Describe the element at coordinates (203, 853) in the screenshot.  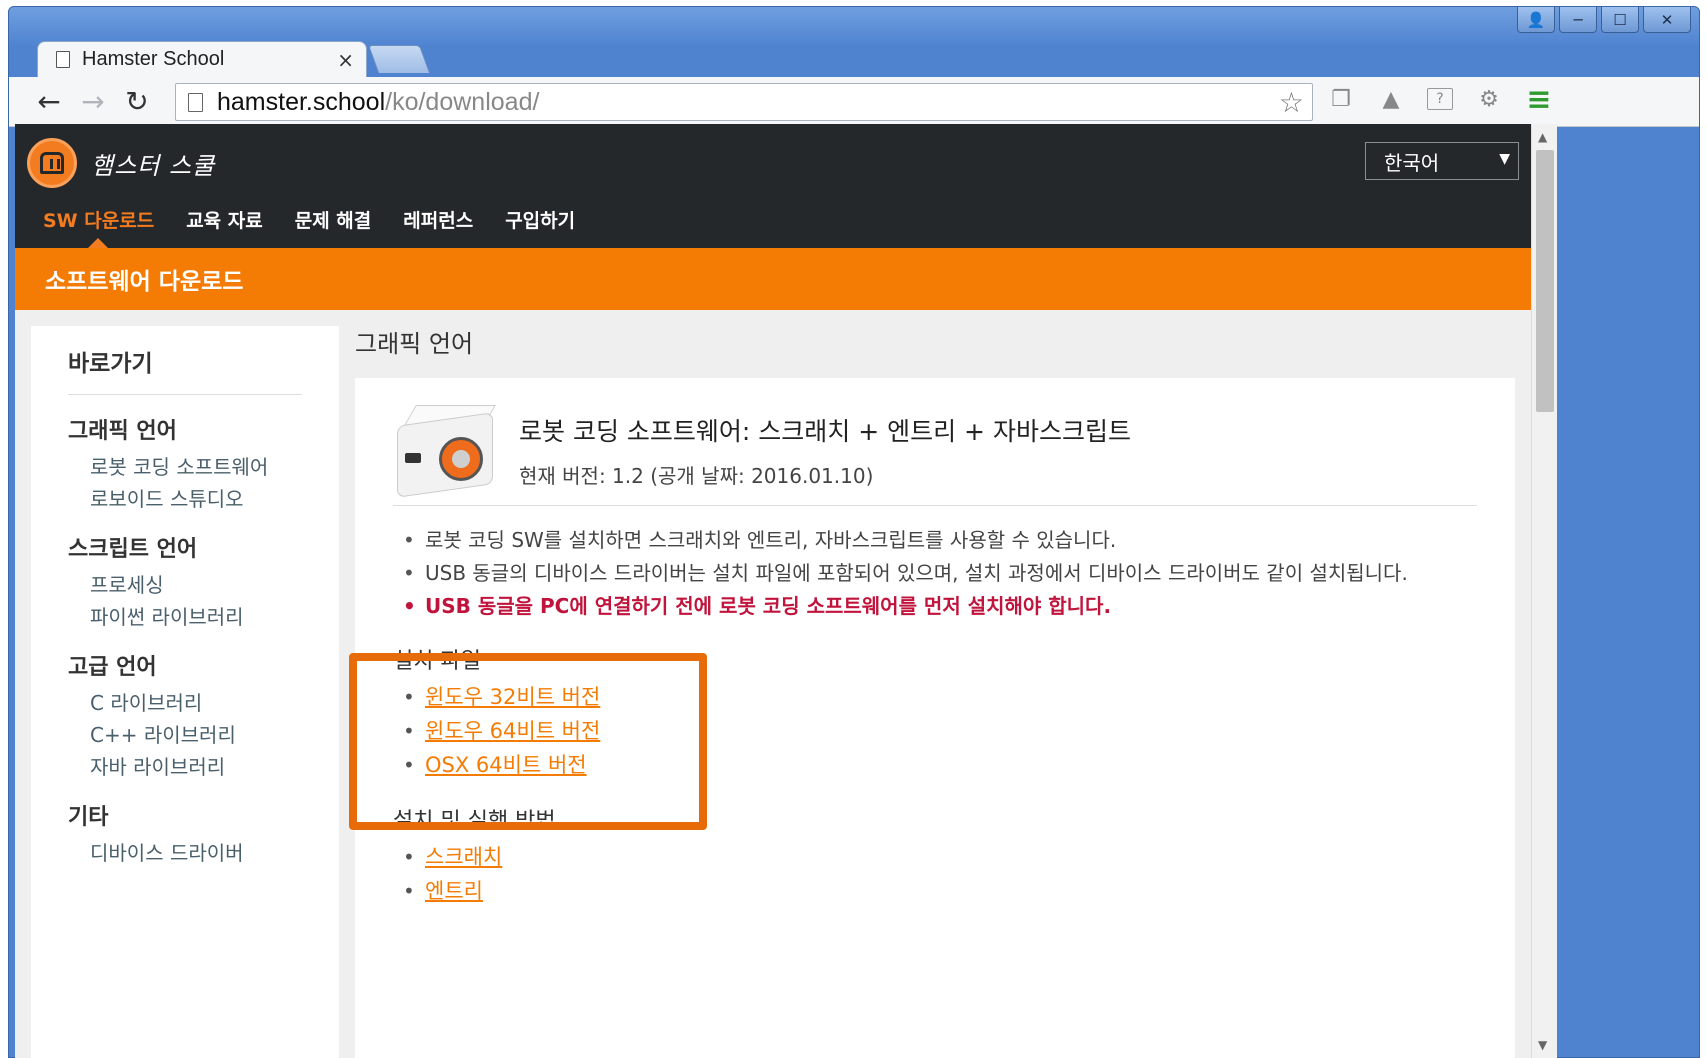
I see `sidebar-link-device-driver: 디바이스 드라이버` at that location.